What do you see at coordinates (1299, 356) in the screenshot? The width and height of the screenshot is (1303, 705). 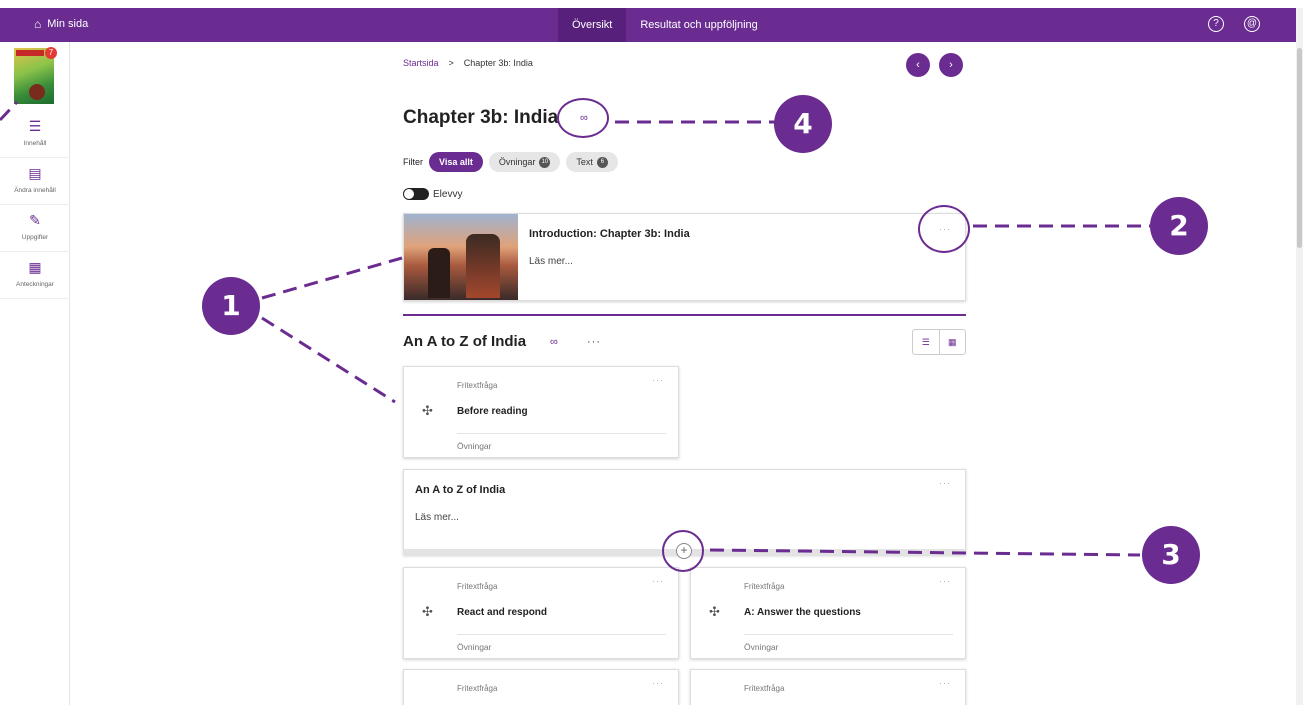 I see `scrollbar` at bounding box center [1299, 356].